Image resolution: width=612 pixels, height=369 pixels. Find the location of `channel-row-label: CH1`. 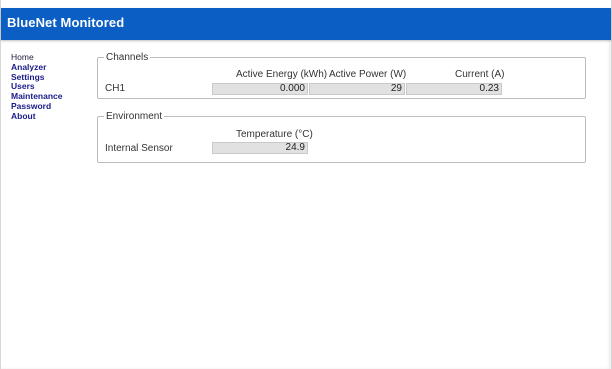

channel-row-label: CH1 is located at coordinates (115, 88).